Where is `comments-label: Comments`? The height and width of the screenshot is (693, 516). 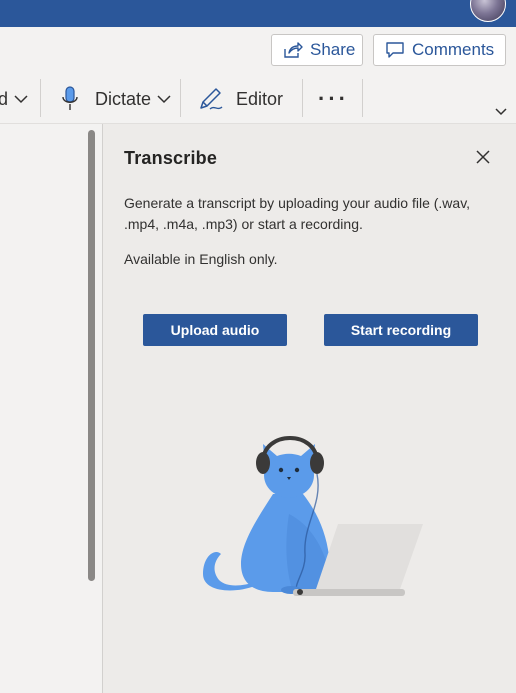 comments-label: Comments is located at coordinates (453, 49).